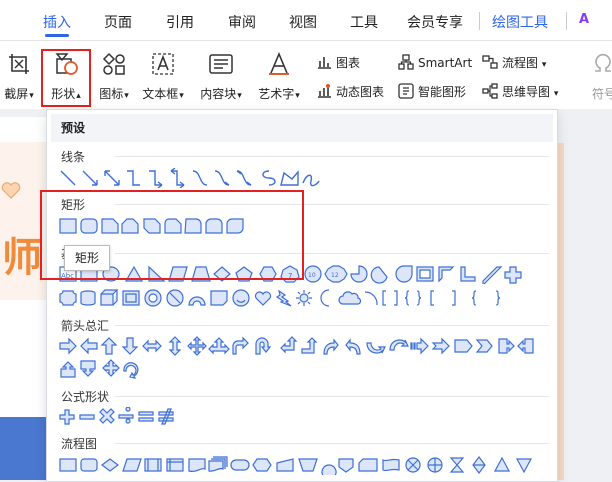  Describe the element at coordinates (463, 346) in the screenshot. I see `pentagon-arrow-shape` at that location.